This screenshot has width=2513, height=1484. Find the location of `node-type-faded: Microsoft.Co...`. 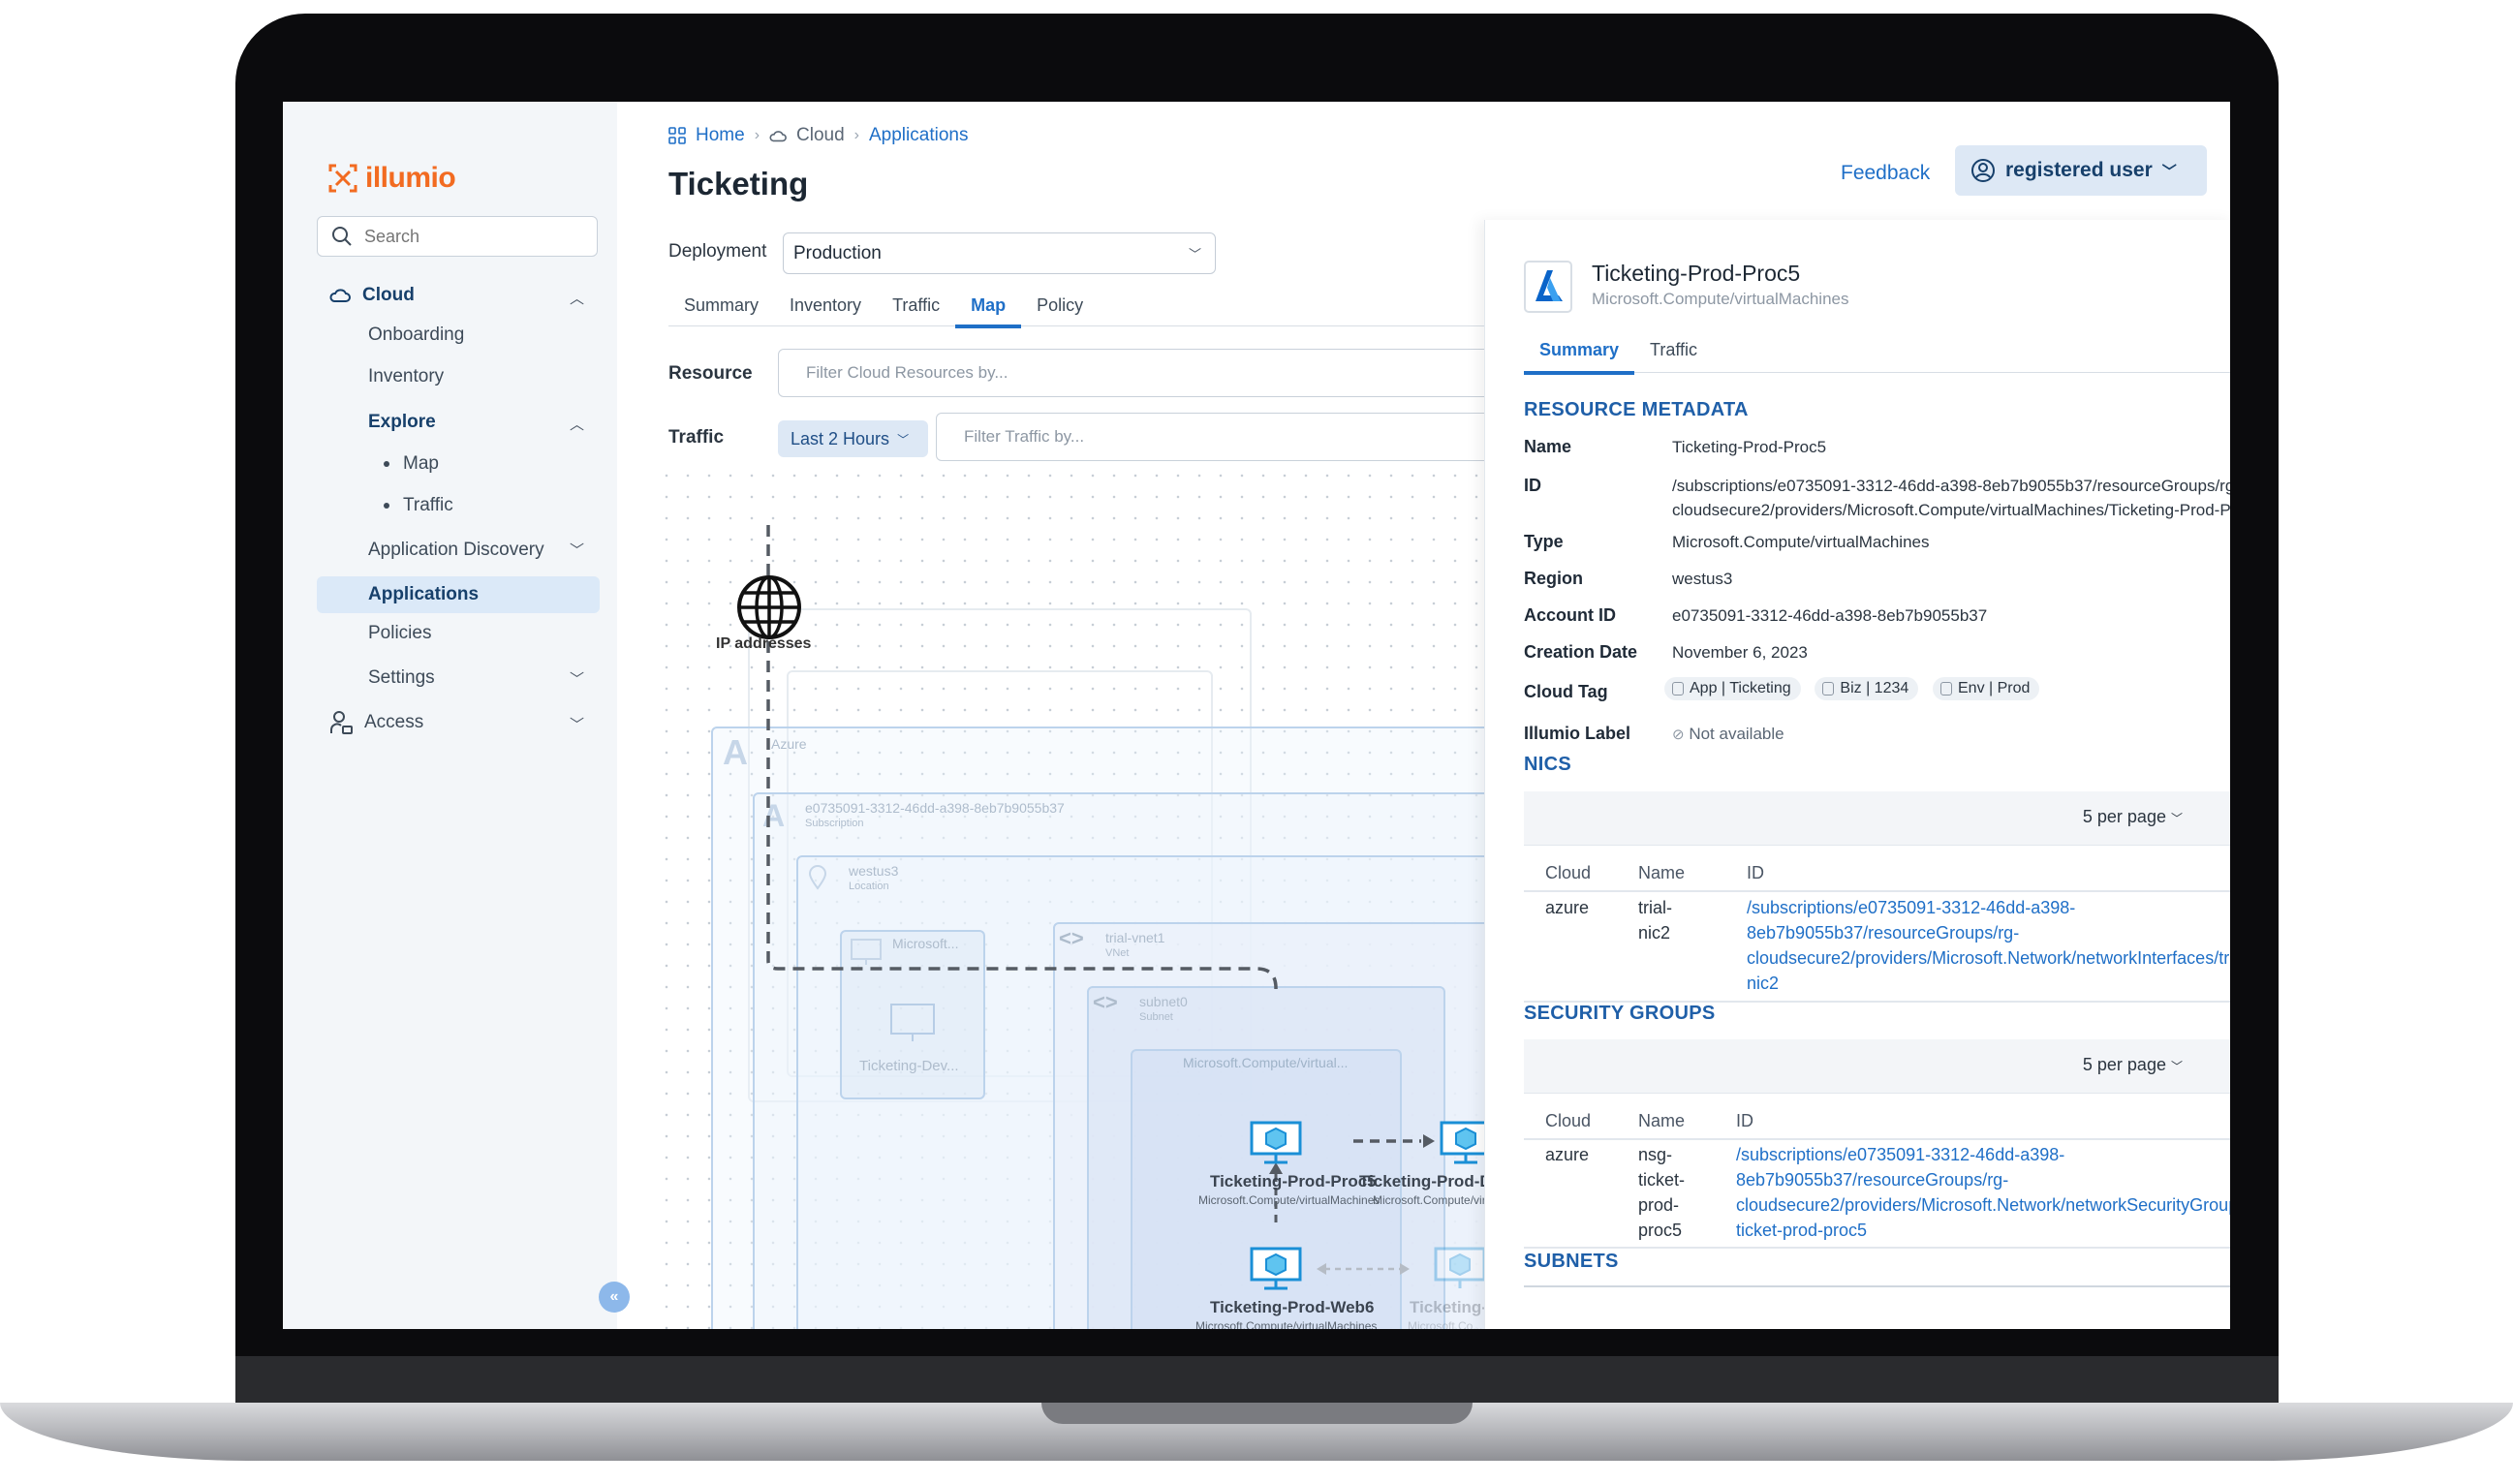

node-type-faded: Microsoft.Co... is located at coordinates (1445, 1324).